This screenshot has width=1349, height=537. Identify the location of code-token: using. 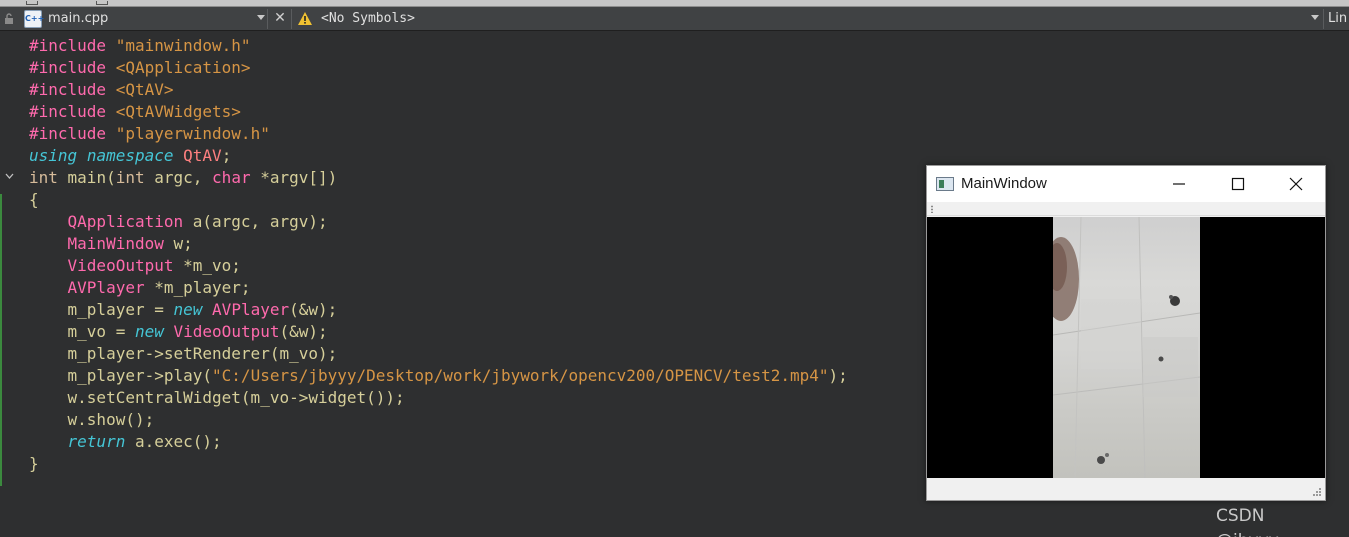
(53, 155).